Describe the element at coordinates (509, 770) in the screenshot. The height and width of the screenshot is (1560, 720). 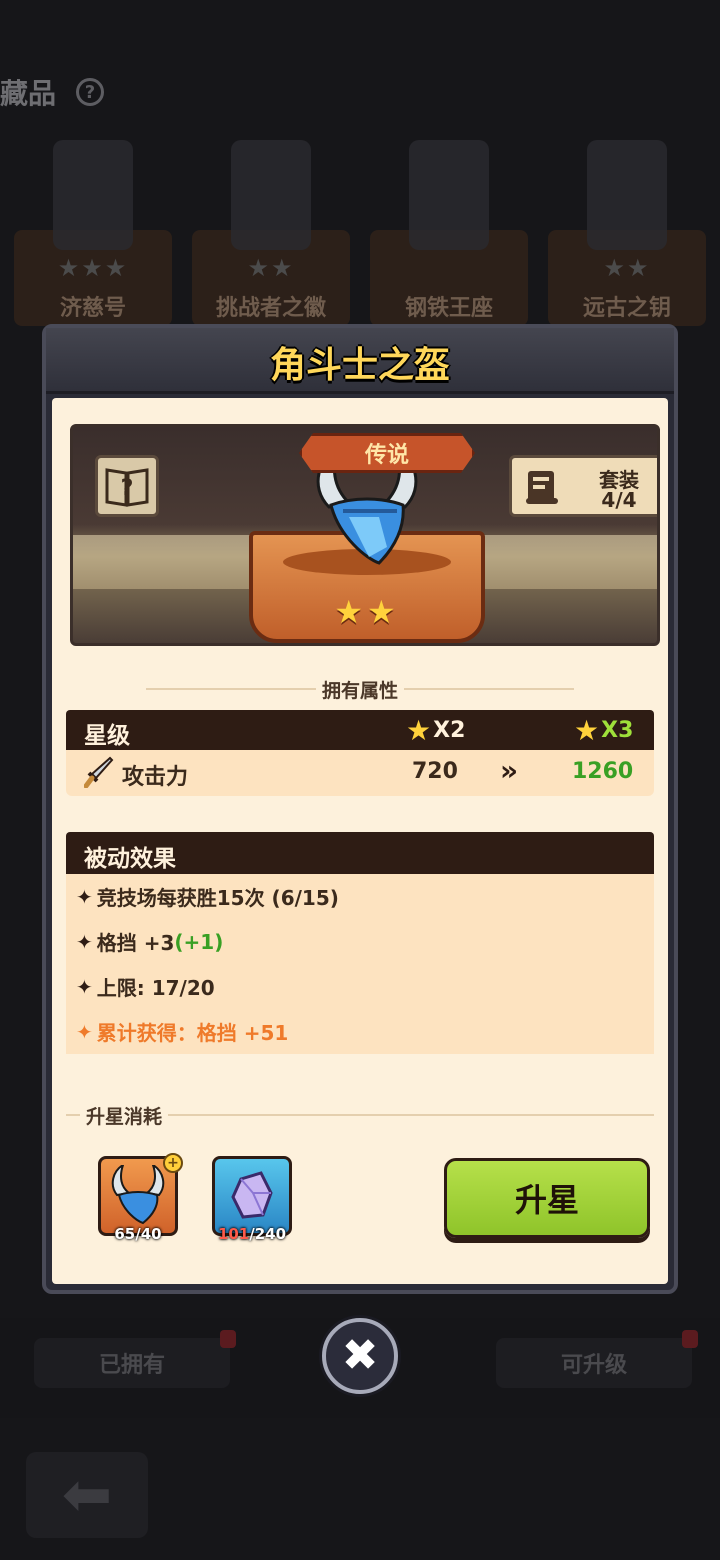
I see `double-chevron-icon: »` at that location.